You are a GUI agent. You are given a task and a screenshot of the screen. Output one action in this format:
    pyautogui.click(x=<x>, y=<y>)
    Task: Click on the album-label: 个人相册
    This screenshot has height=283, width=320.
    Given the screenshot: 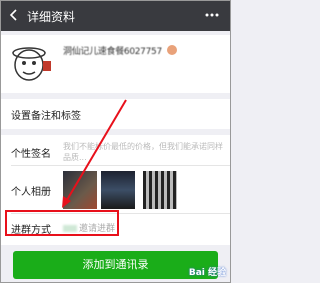 What is the action you would take?
    pyautogui.click(x=31, y=192)
    